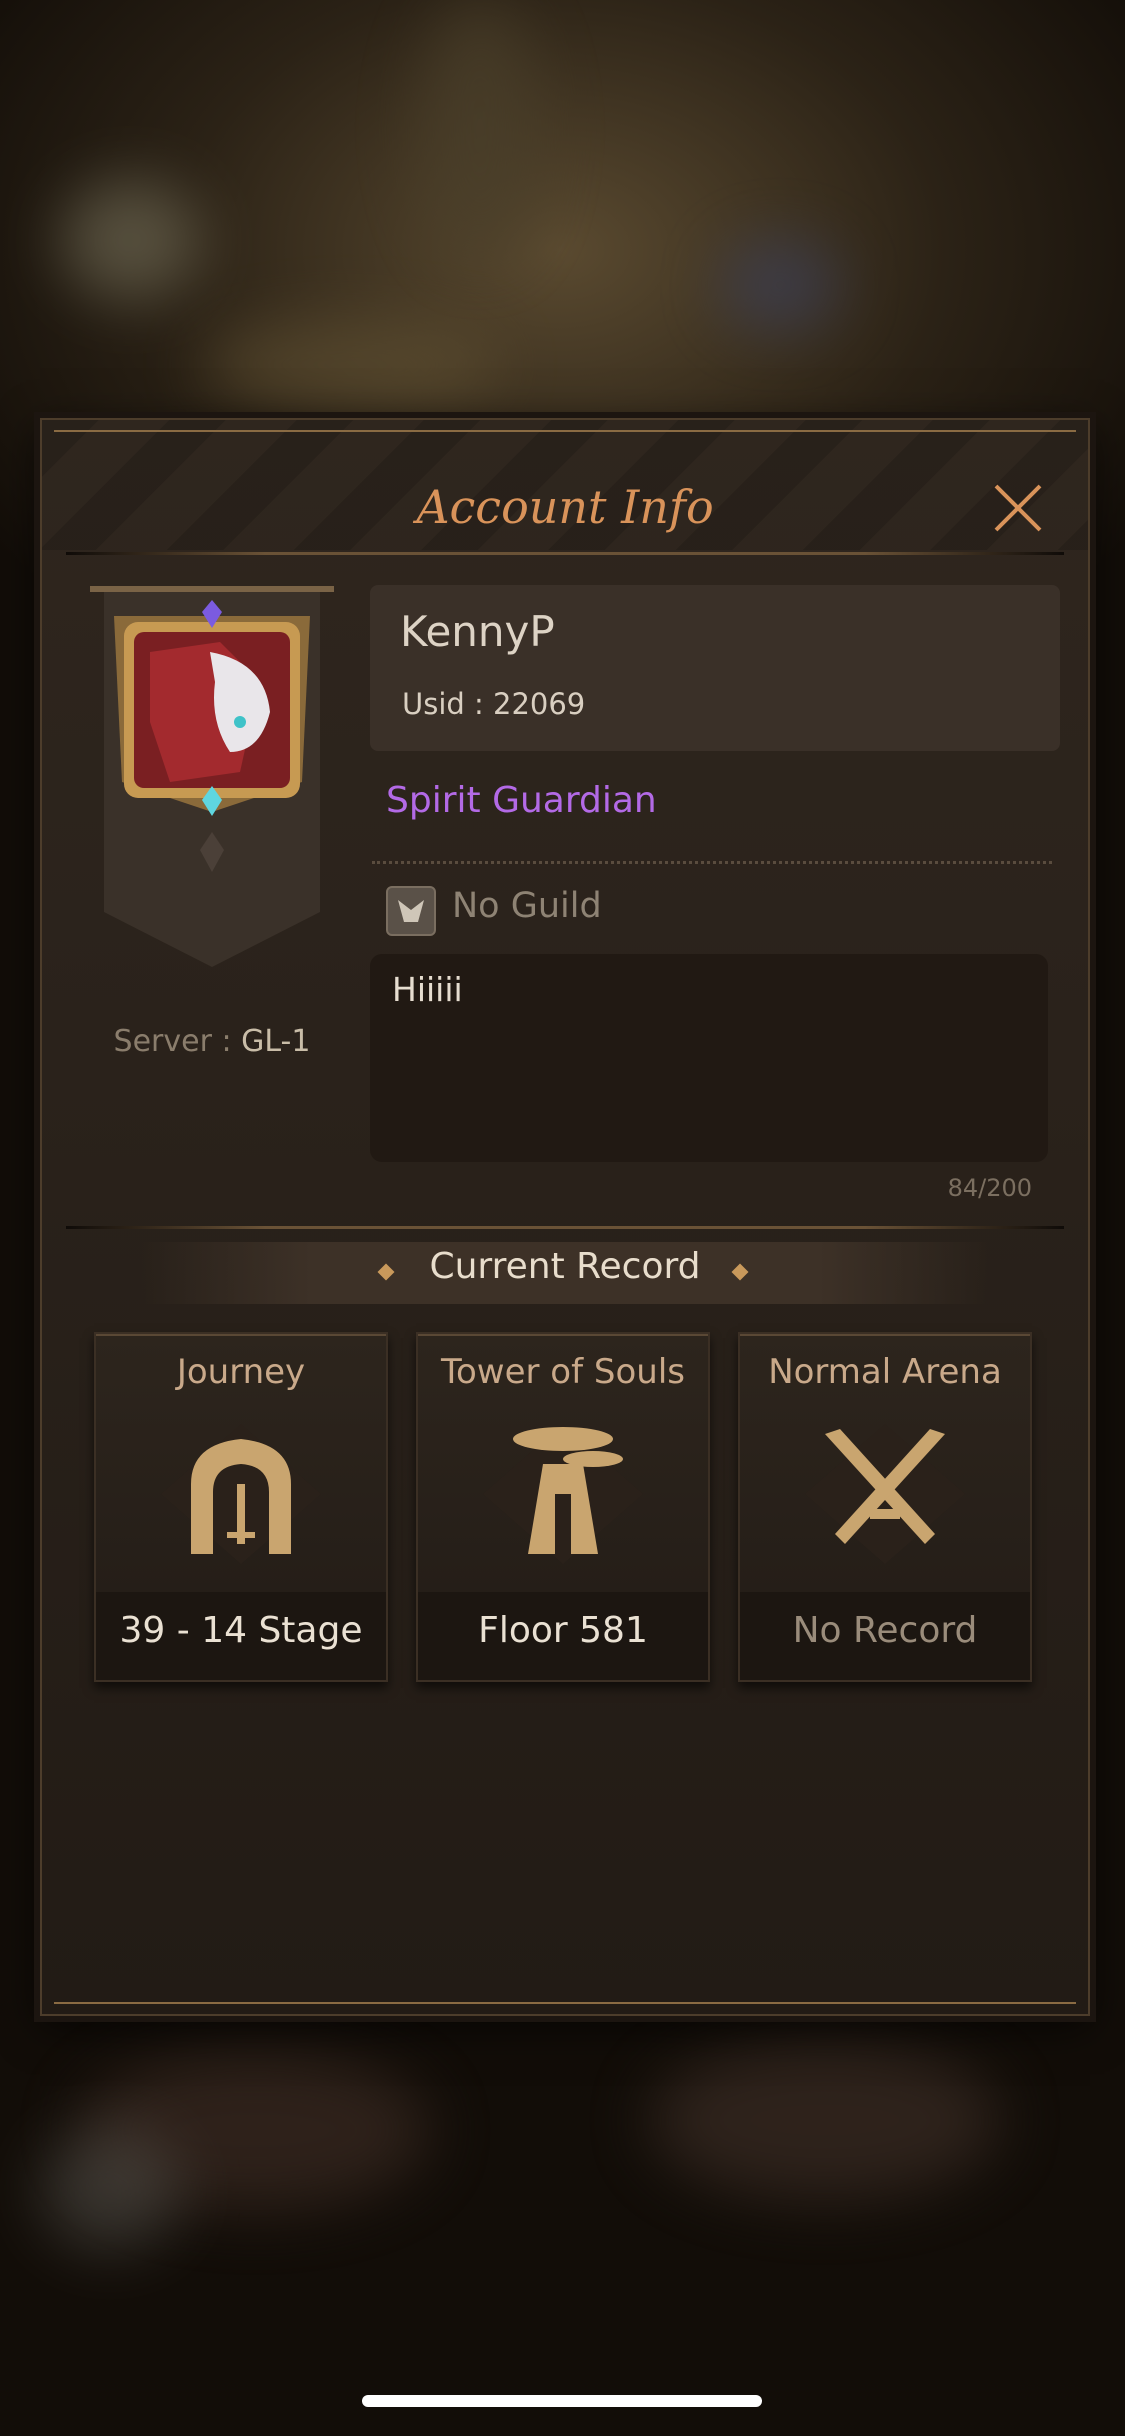 This screenshot has height=2436, width=1125. I want to click on record-card-journey: Journey 39 - 14 Stage, so click(241, 1507).